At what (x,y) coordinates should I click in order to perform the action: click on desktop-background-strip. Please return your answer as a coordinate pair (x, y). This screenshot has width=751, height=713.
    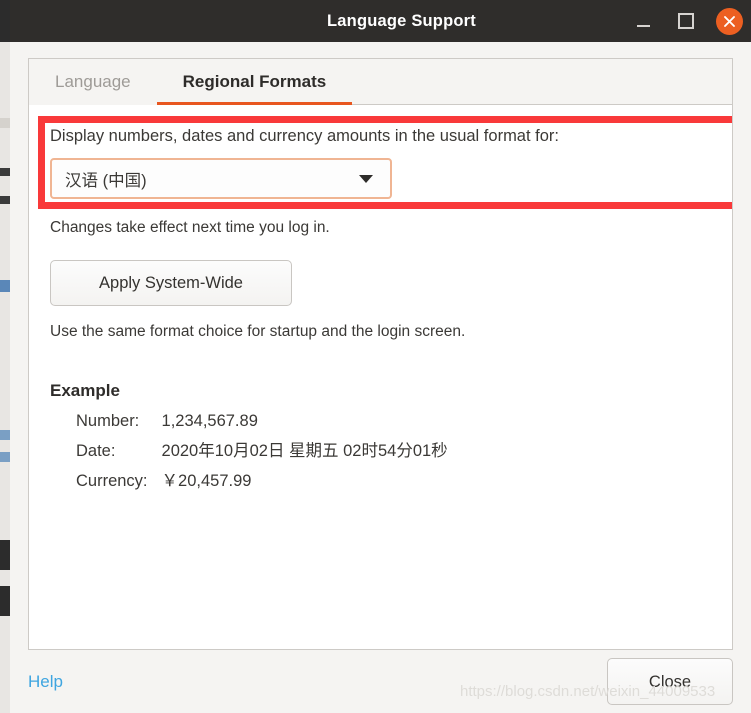
    Looking at the image, I should click on (5, 356).